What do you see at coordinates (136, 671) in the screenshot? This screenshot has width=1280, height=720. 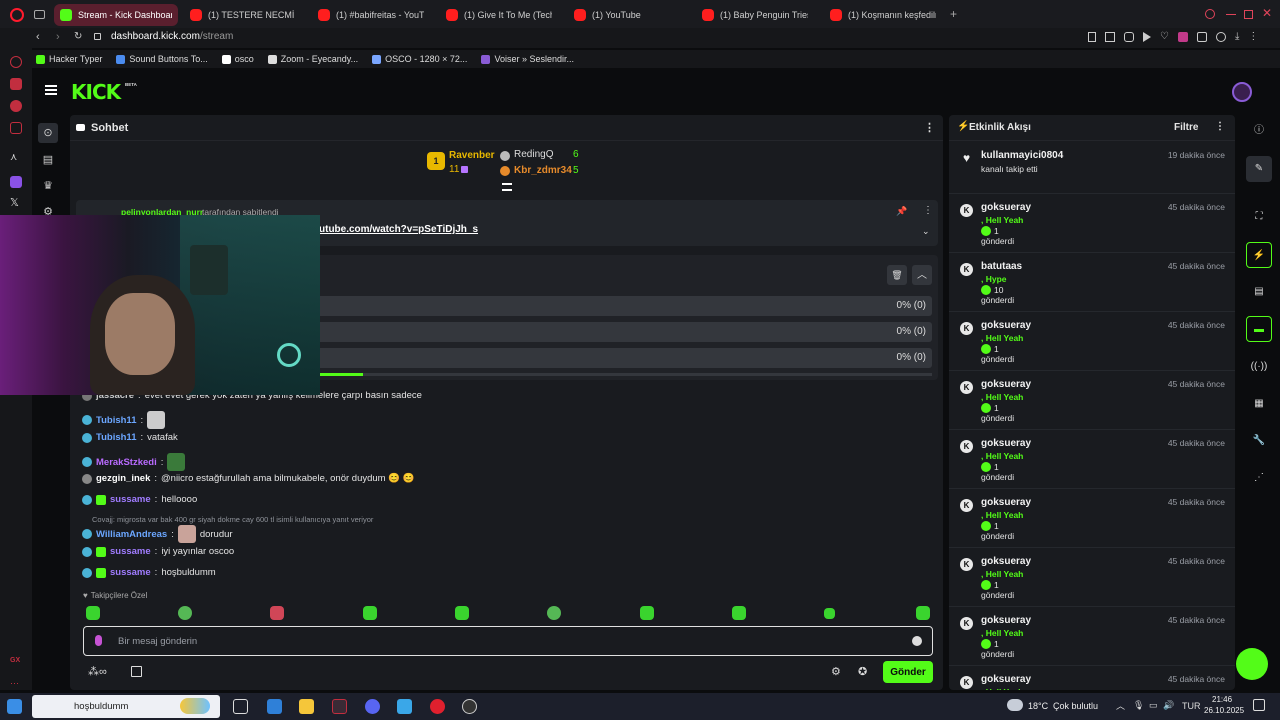 I see `store-icon` at bounding box center [136, 671].